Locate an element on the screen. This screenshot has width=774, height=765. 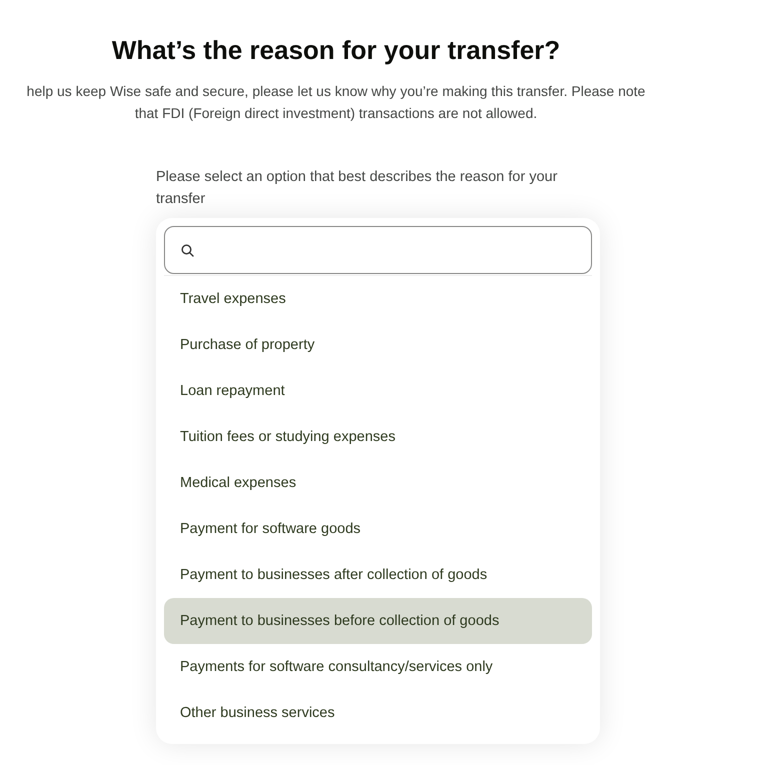
option-item: Payments for software consultancy/services only is located at coordinates (378, 667).